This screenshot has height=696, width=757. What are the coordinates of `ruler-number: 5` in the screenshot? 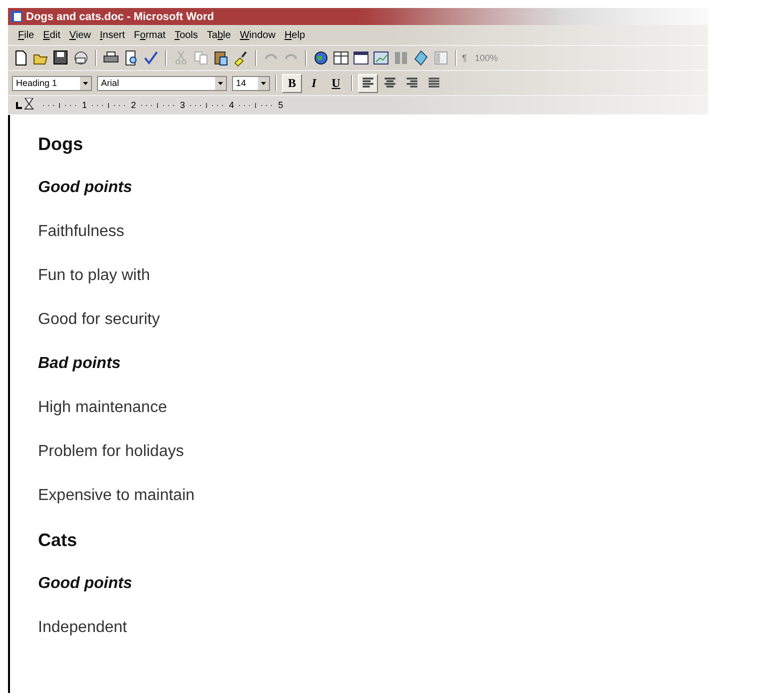 It's located at (281, 105).